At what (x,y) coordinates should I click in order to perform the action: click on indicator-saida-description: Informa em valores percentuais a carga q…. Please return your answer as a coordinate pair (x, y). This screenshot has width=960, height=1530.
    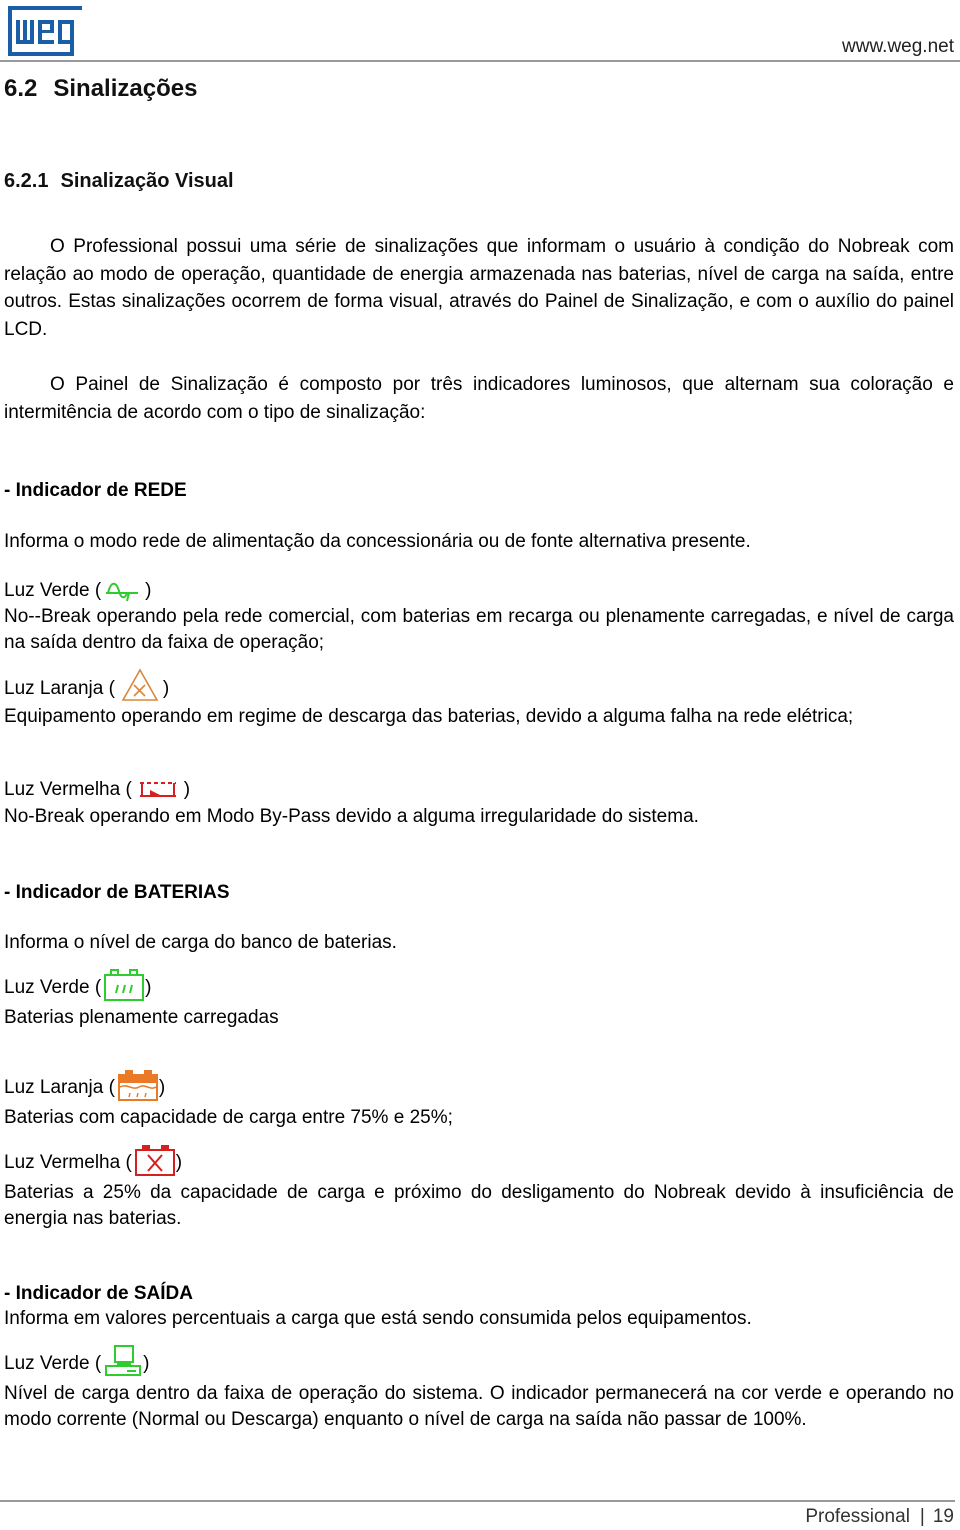
    Looking at the image, I should click on (378, 1318).